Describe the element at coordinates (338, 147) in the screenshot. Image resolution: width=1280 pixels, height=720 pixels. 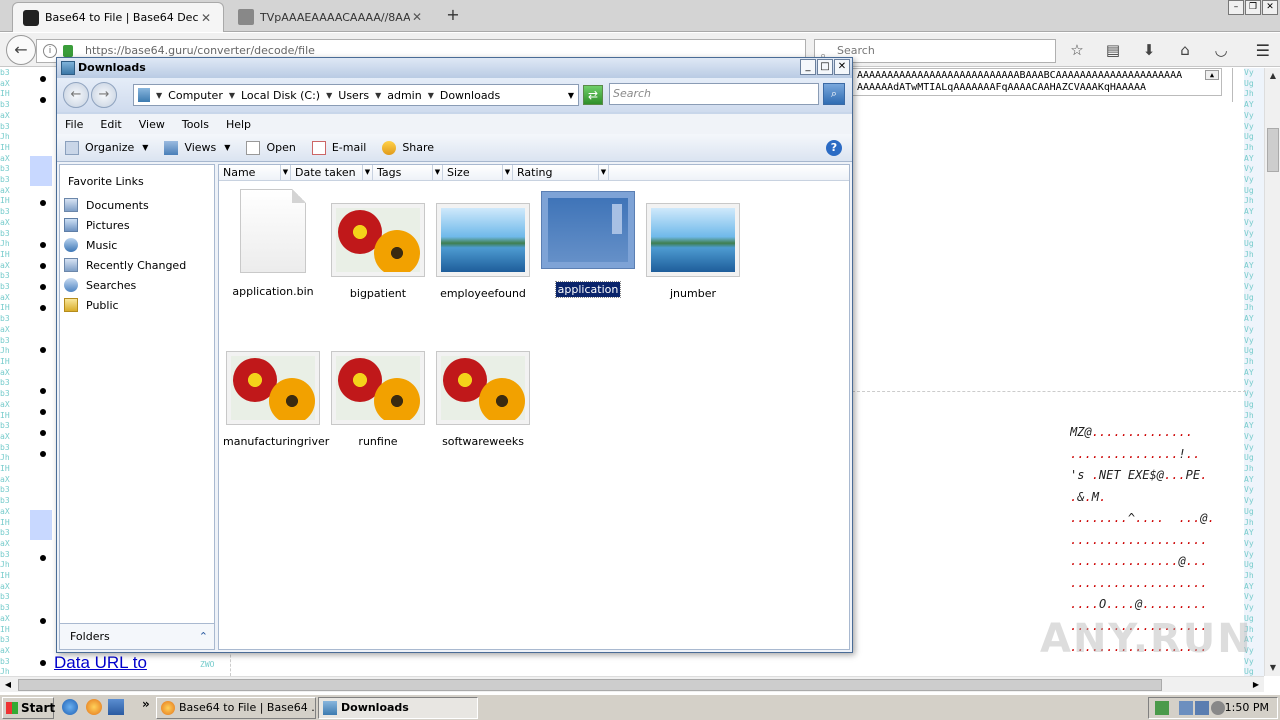
I see `email-button: E-mail` at that location.